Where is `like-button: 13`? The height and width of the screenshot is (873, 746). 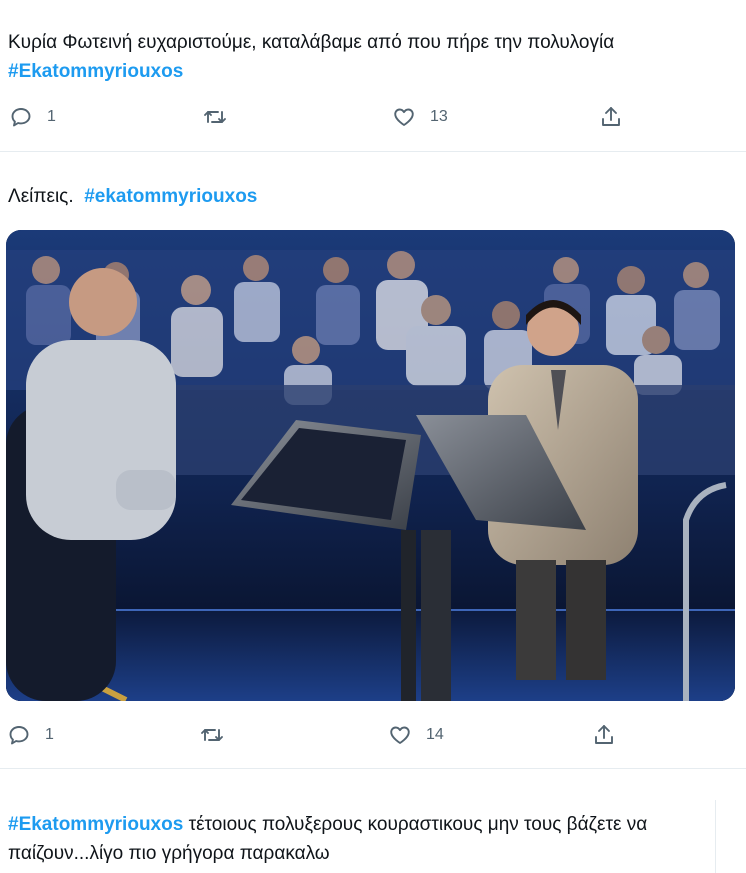
like-button: 13 is located at coordinates (420, 117).